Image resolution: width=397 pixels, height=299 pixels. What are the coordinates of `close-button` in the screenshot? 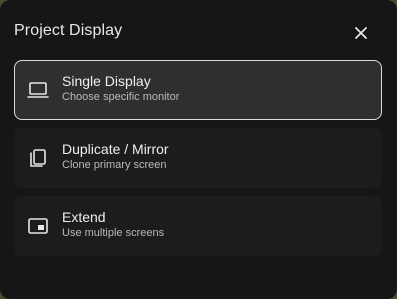 It's located at (361, 33).